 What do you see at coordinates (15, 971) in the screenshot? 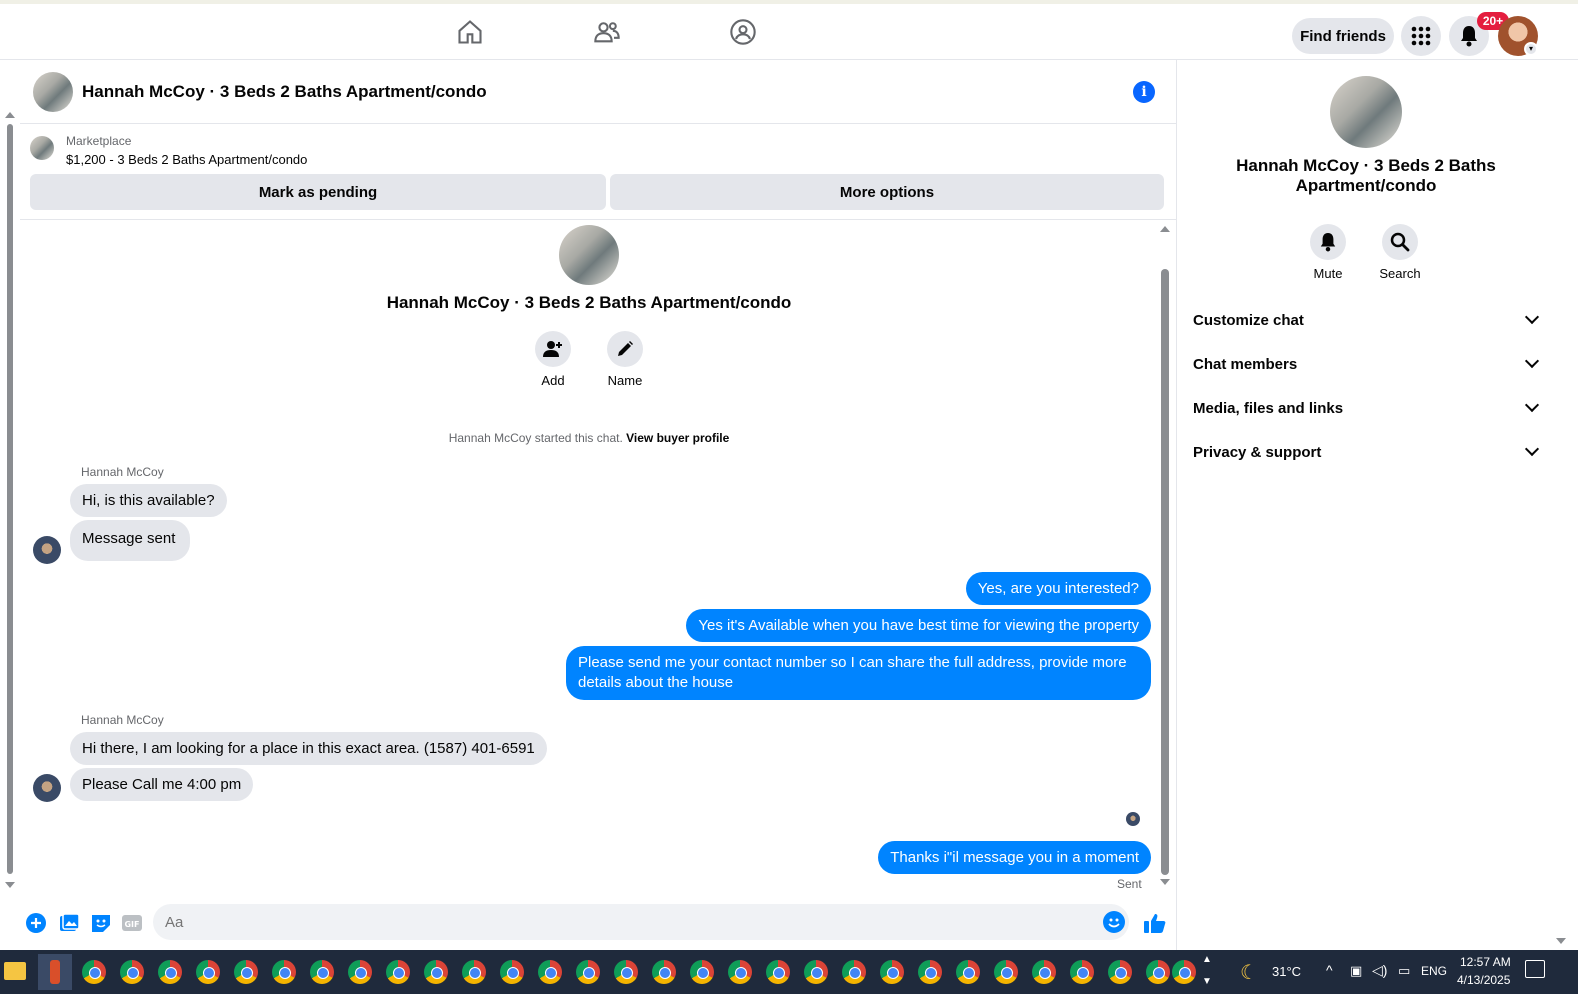
I see `file-explorer-icon` at bounding box center [15, 971].